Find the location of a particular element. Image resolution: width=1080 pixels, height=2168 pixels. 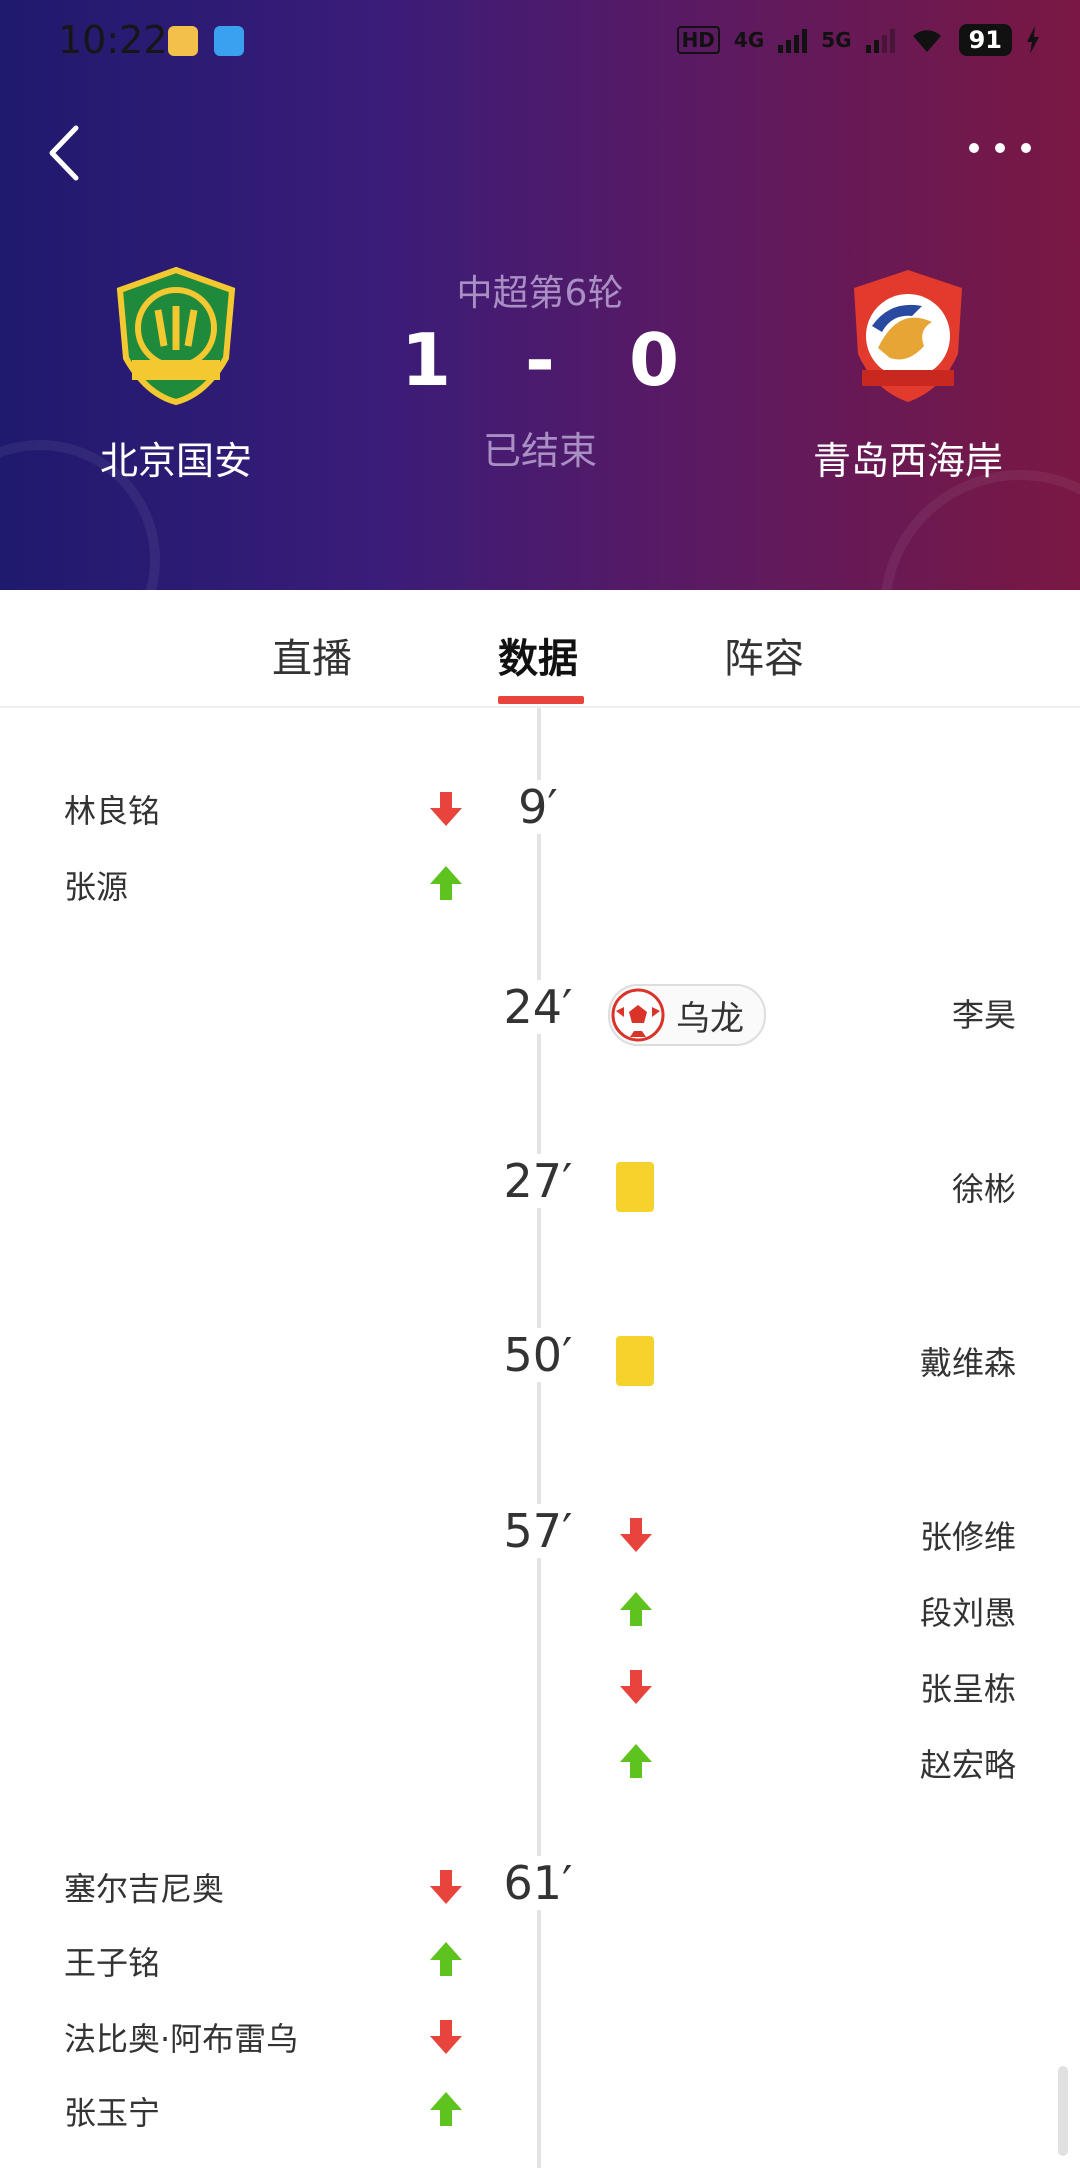

status-time: 10:22 is located at coordinates (113, 40).